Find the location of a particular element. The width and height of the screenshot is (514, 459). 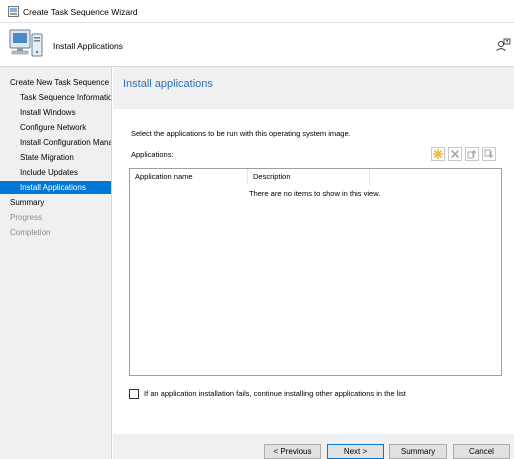

column-header-application-name: Application name is located at coordinates (189, 177).